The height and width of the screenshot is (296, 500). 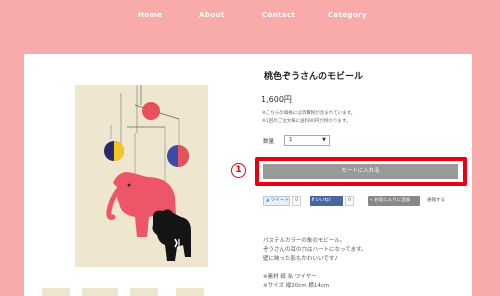 What do you see at coordinates (349, 201) in the screenshot?
I see `like-count: 0` at bounding box center [349, 201].